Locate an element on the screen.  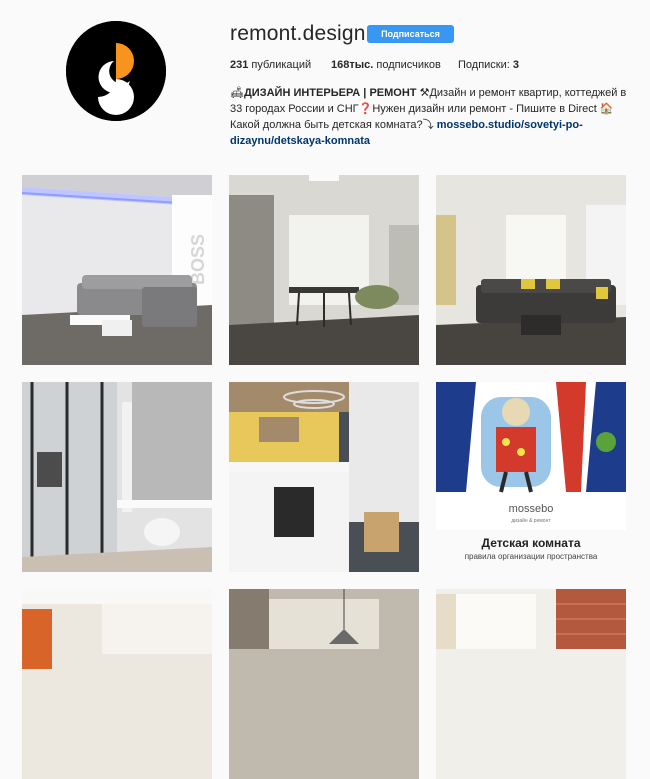
followers-stat: 168тыс. подписчиков is located at coordinates (386, 65).